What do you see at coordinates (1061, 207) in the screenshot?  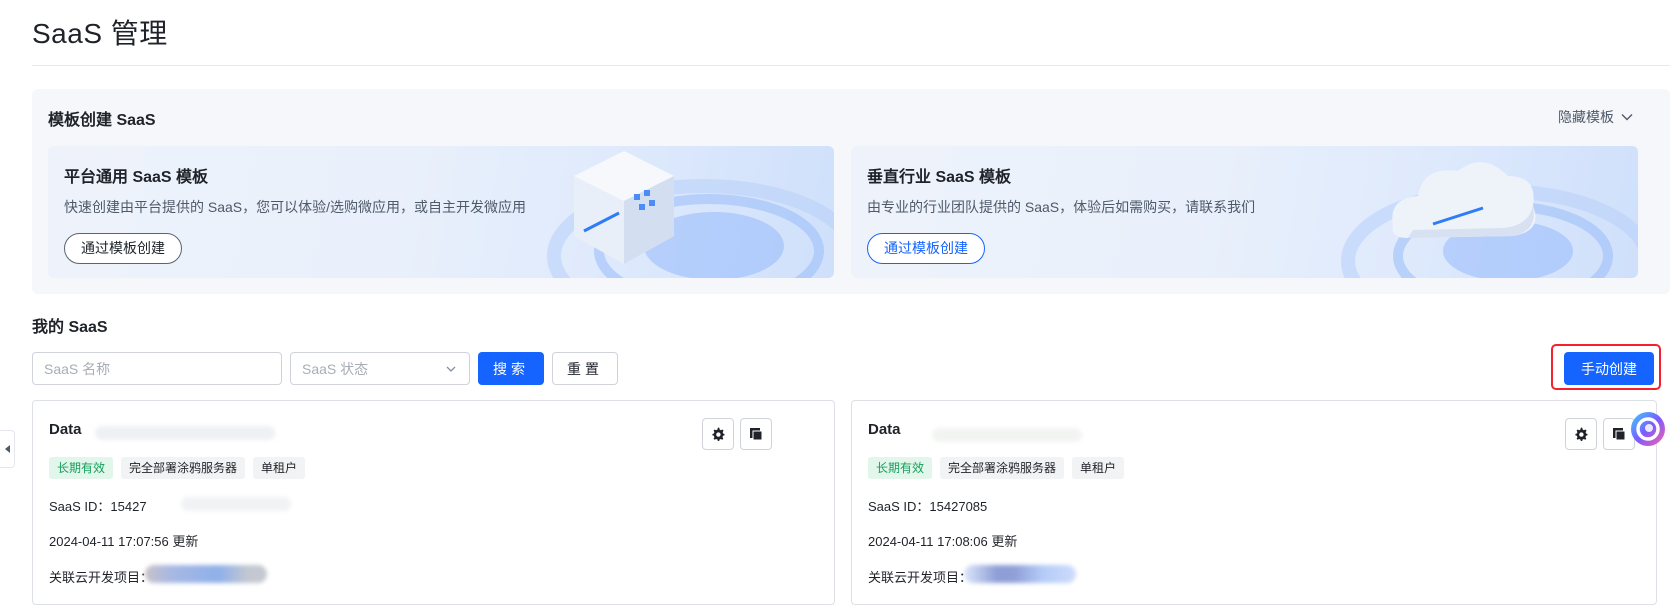 I see `industry-template-description: 由专业的行业团队提供的 SaaS，体验后如需购买，请联系我们` at bounding box center [1061, 207].